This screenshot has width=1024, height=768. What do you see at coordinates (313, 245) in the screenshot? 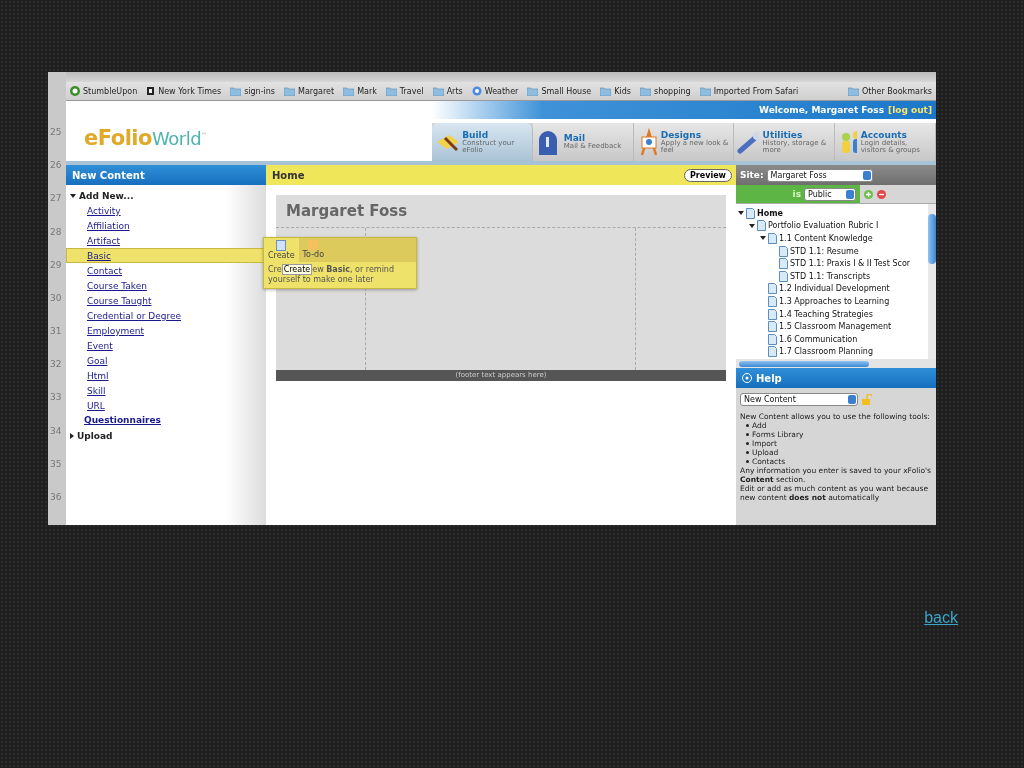
I see `note-icon` at bounding box center [313, 245].